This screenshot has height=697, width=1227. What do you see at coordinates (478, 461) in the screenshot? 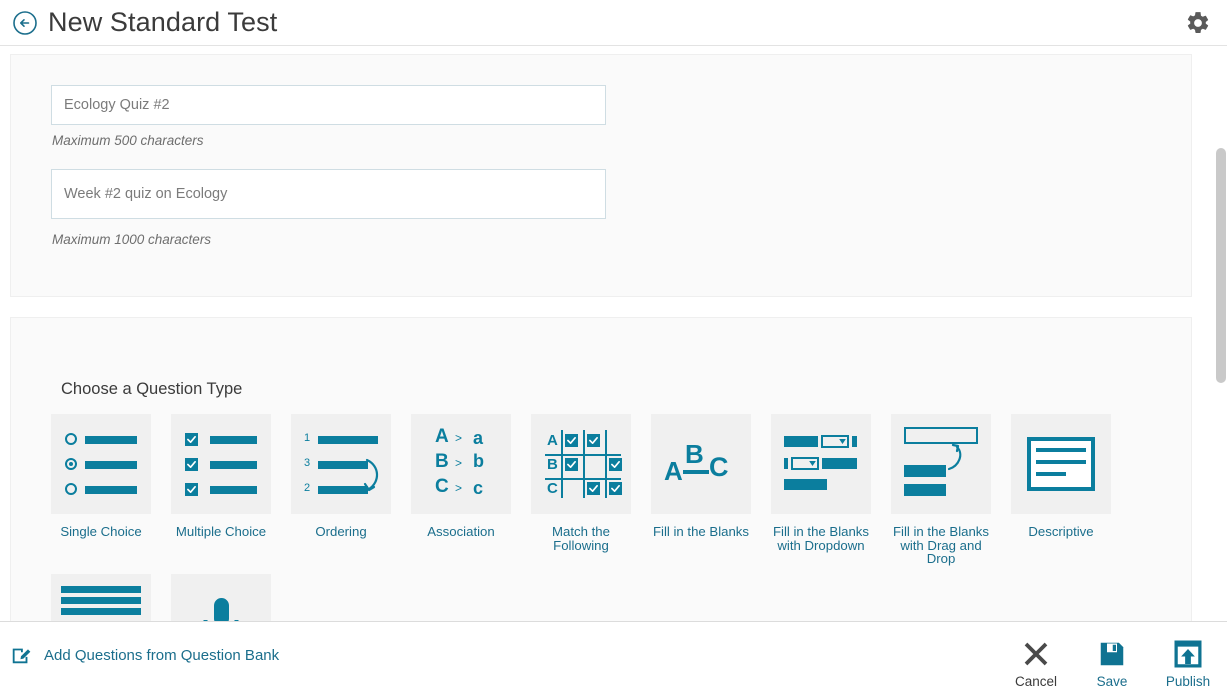
I see `association-right: b` at bounding box center [478, 461].